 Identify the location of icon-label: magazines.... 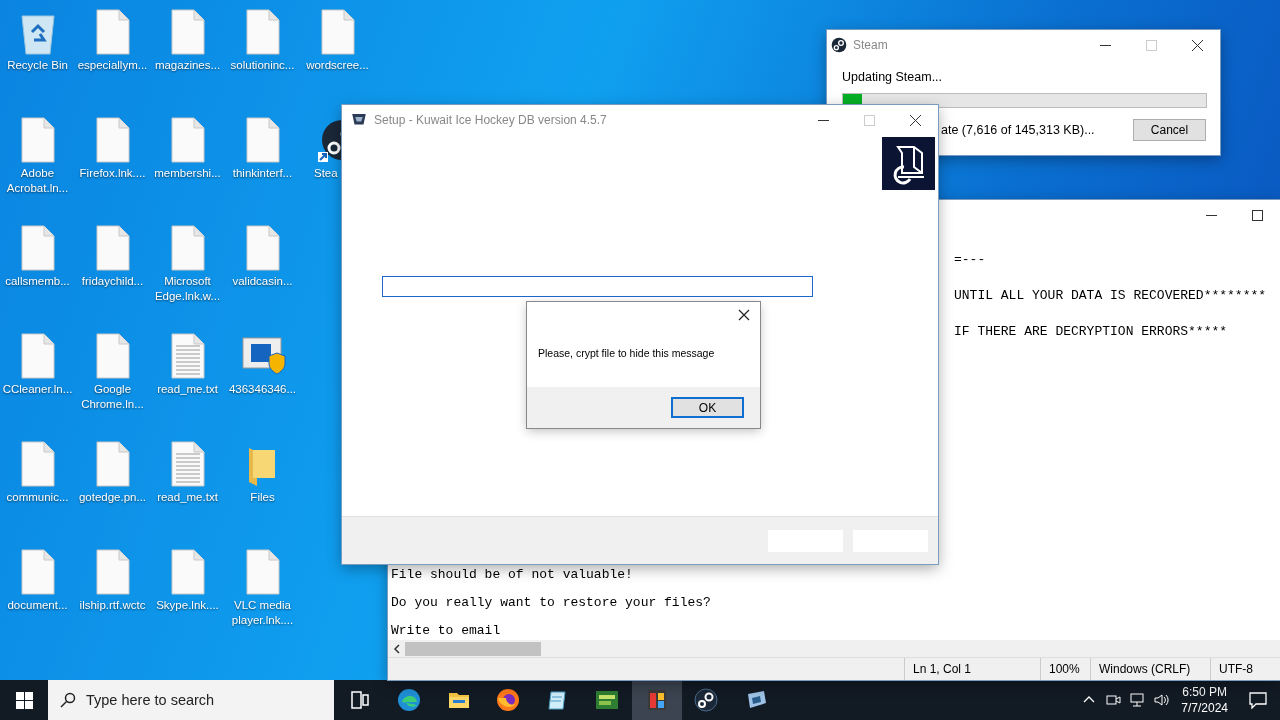
(187, 65).